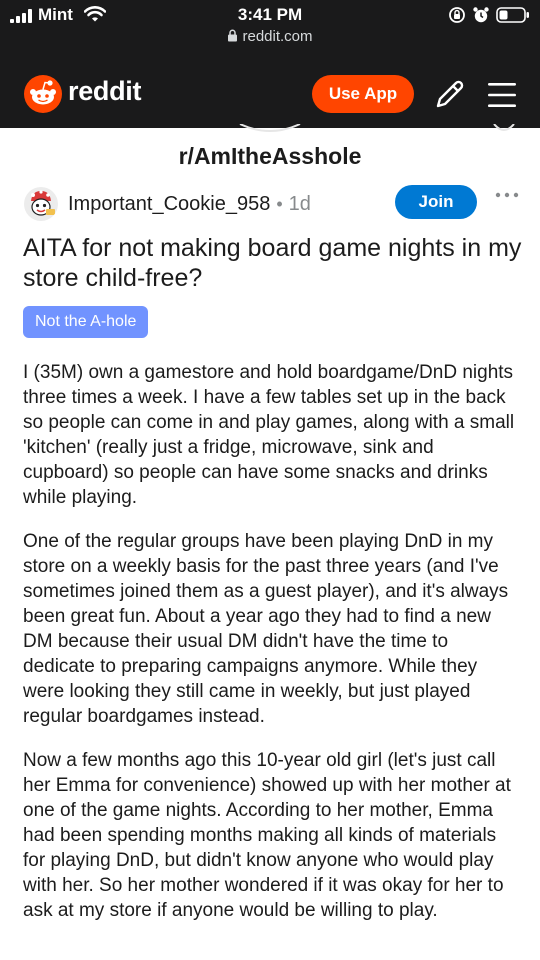  What do you see at coordinates (363, 94) in the screenshot?
I see `use-app-button: Use App` at bounding box center [363, 94].